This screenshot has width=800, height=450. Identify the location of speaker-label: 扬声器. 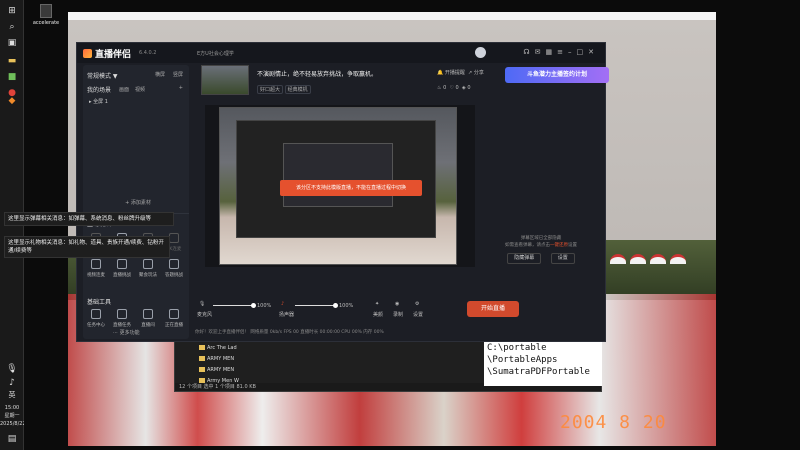
(287, 315).